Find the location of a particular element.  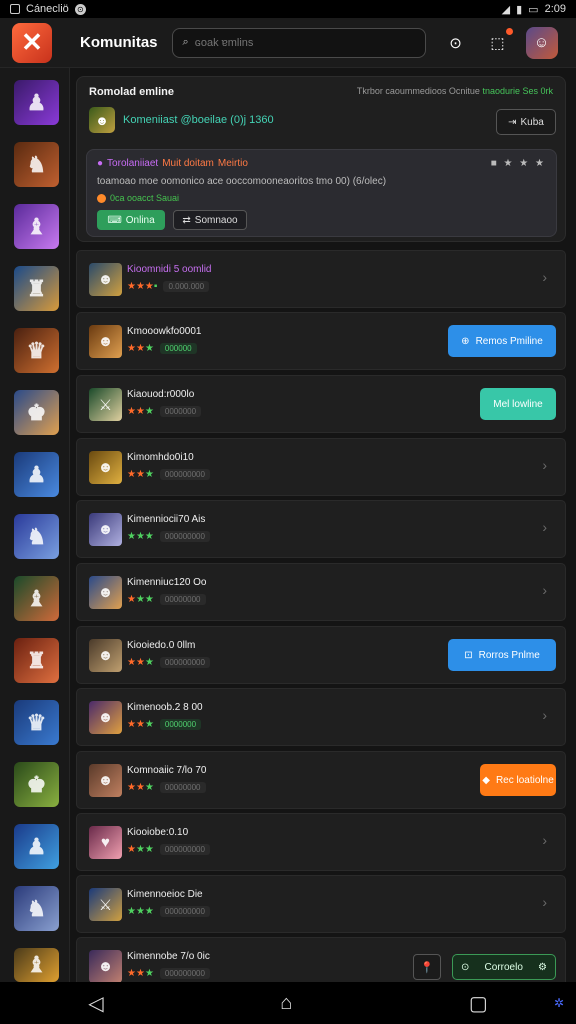

sidebar-avatar-4: ♜ is located at coordinates (36, 288).